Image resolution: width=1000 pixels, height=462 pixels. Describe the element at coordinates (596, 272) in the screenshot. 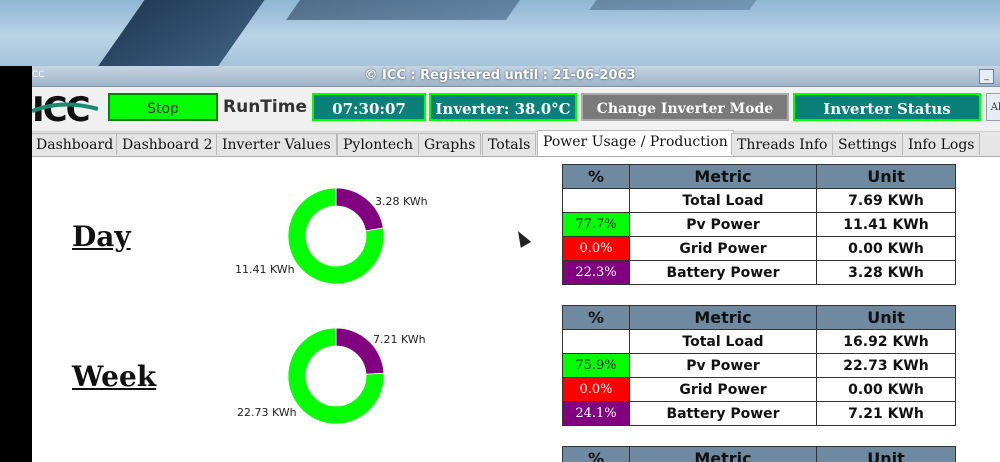

I see `pct-cell: 22.3%` at that location.